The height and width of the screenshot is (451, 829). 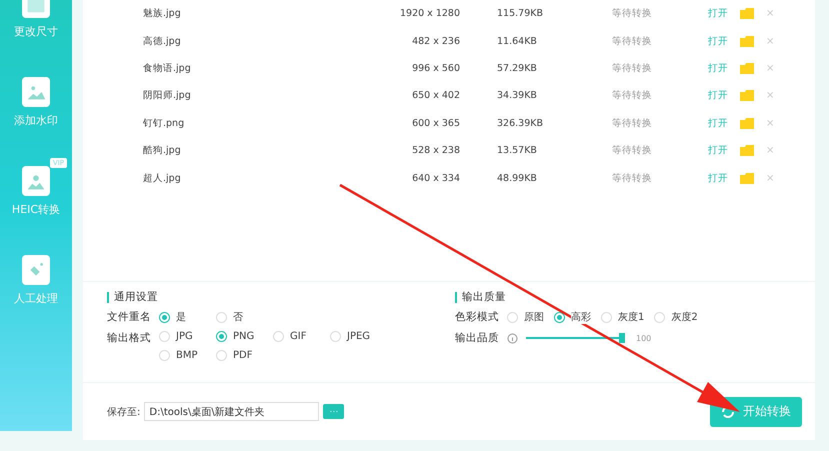 What do you see at coordinates (517, 96) in the screenshot?
I see `file-size: 34.39KB` at bounding box center [517, 96].